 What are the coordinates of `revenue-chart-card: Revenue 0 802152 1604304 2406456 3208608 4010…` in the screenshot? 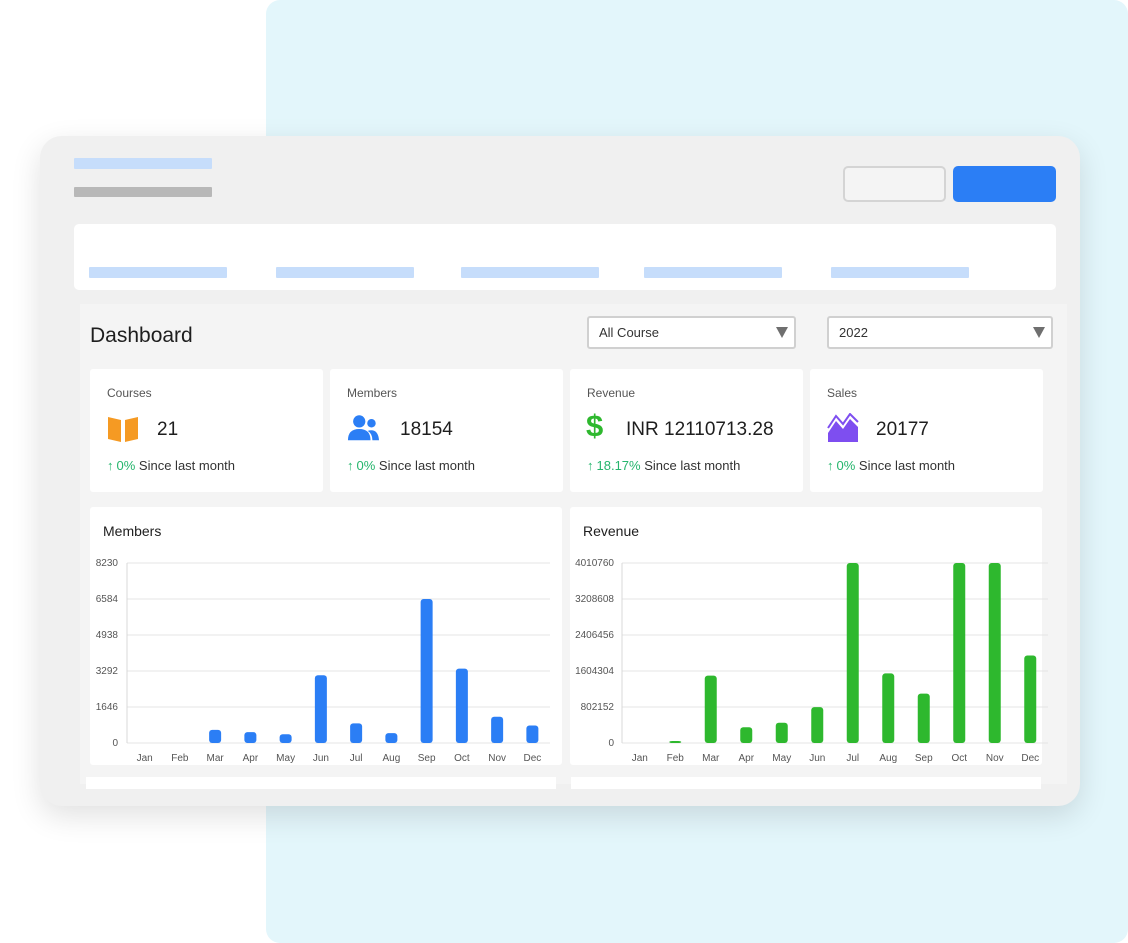 It's located at (809, 636).